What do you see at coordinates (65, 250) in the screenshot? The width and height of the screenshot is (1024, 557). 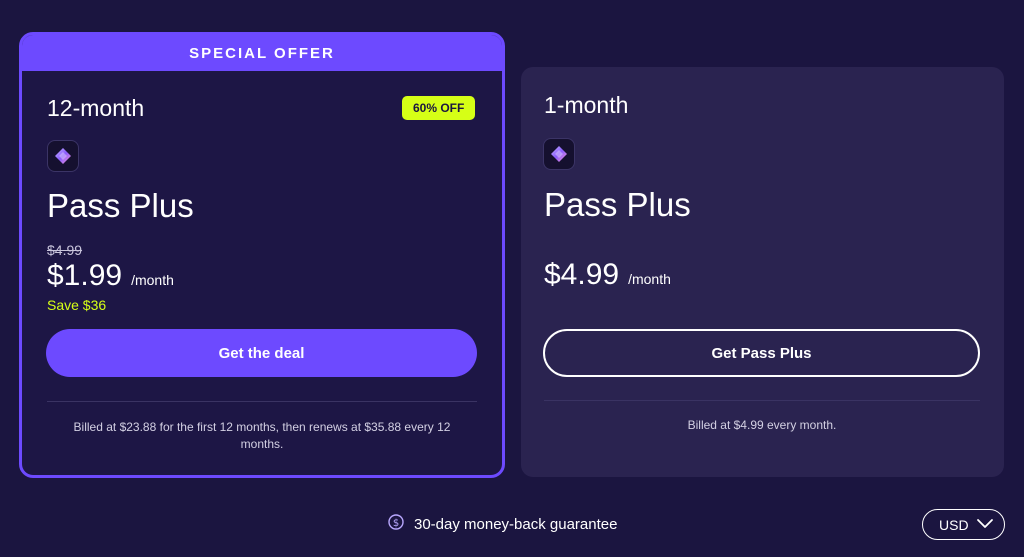 I see `original-price: $4.99` at bounding box center [65, 250].